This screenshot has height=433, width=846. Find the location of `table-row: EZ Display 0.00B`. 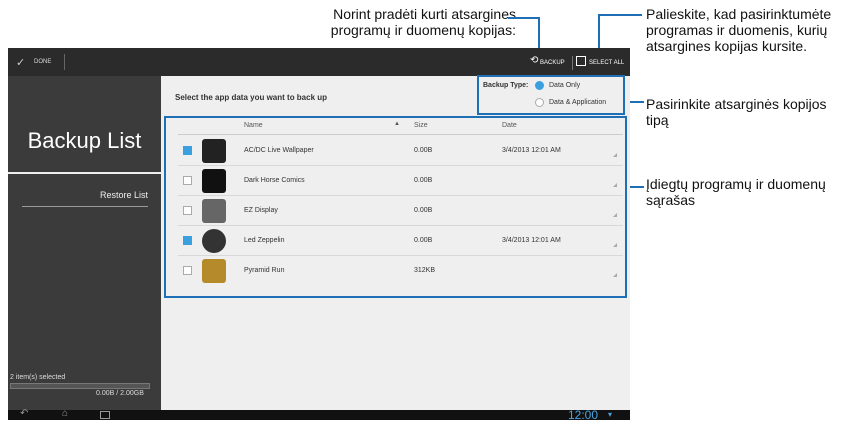

table-row: EZ Display 0.00B is located at coordinates (400, 211).